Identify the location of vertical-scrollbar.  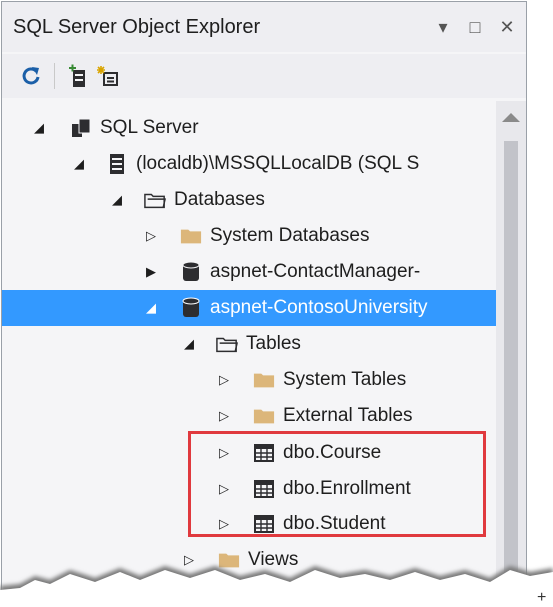
(511, 352).